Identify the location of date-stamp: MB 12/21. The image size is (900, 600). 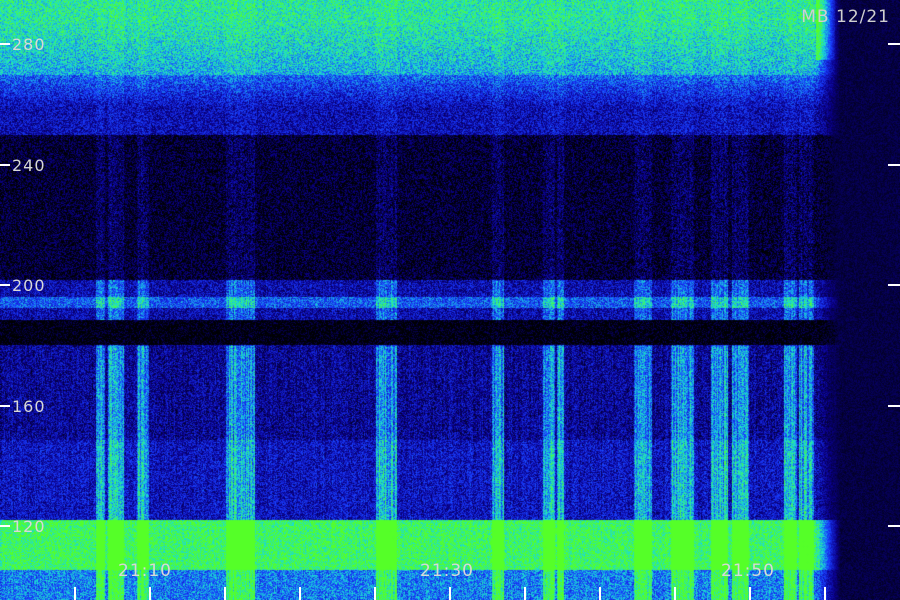
(845, 17).